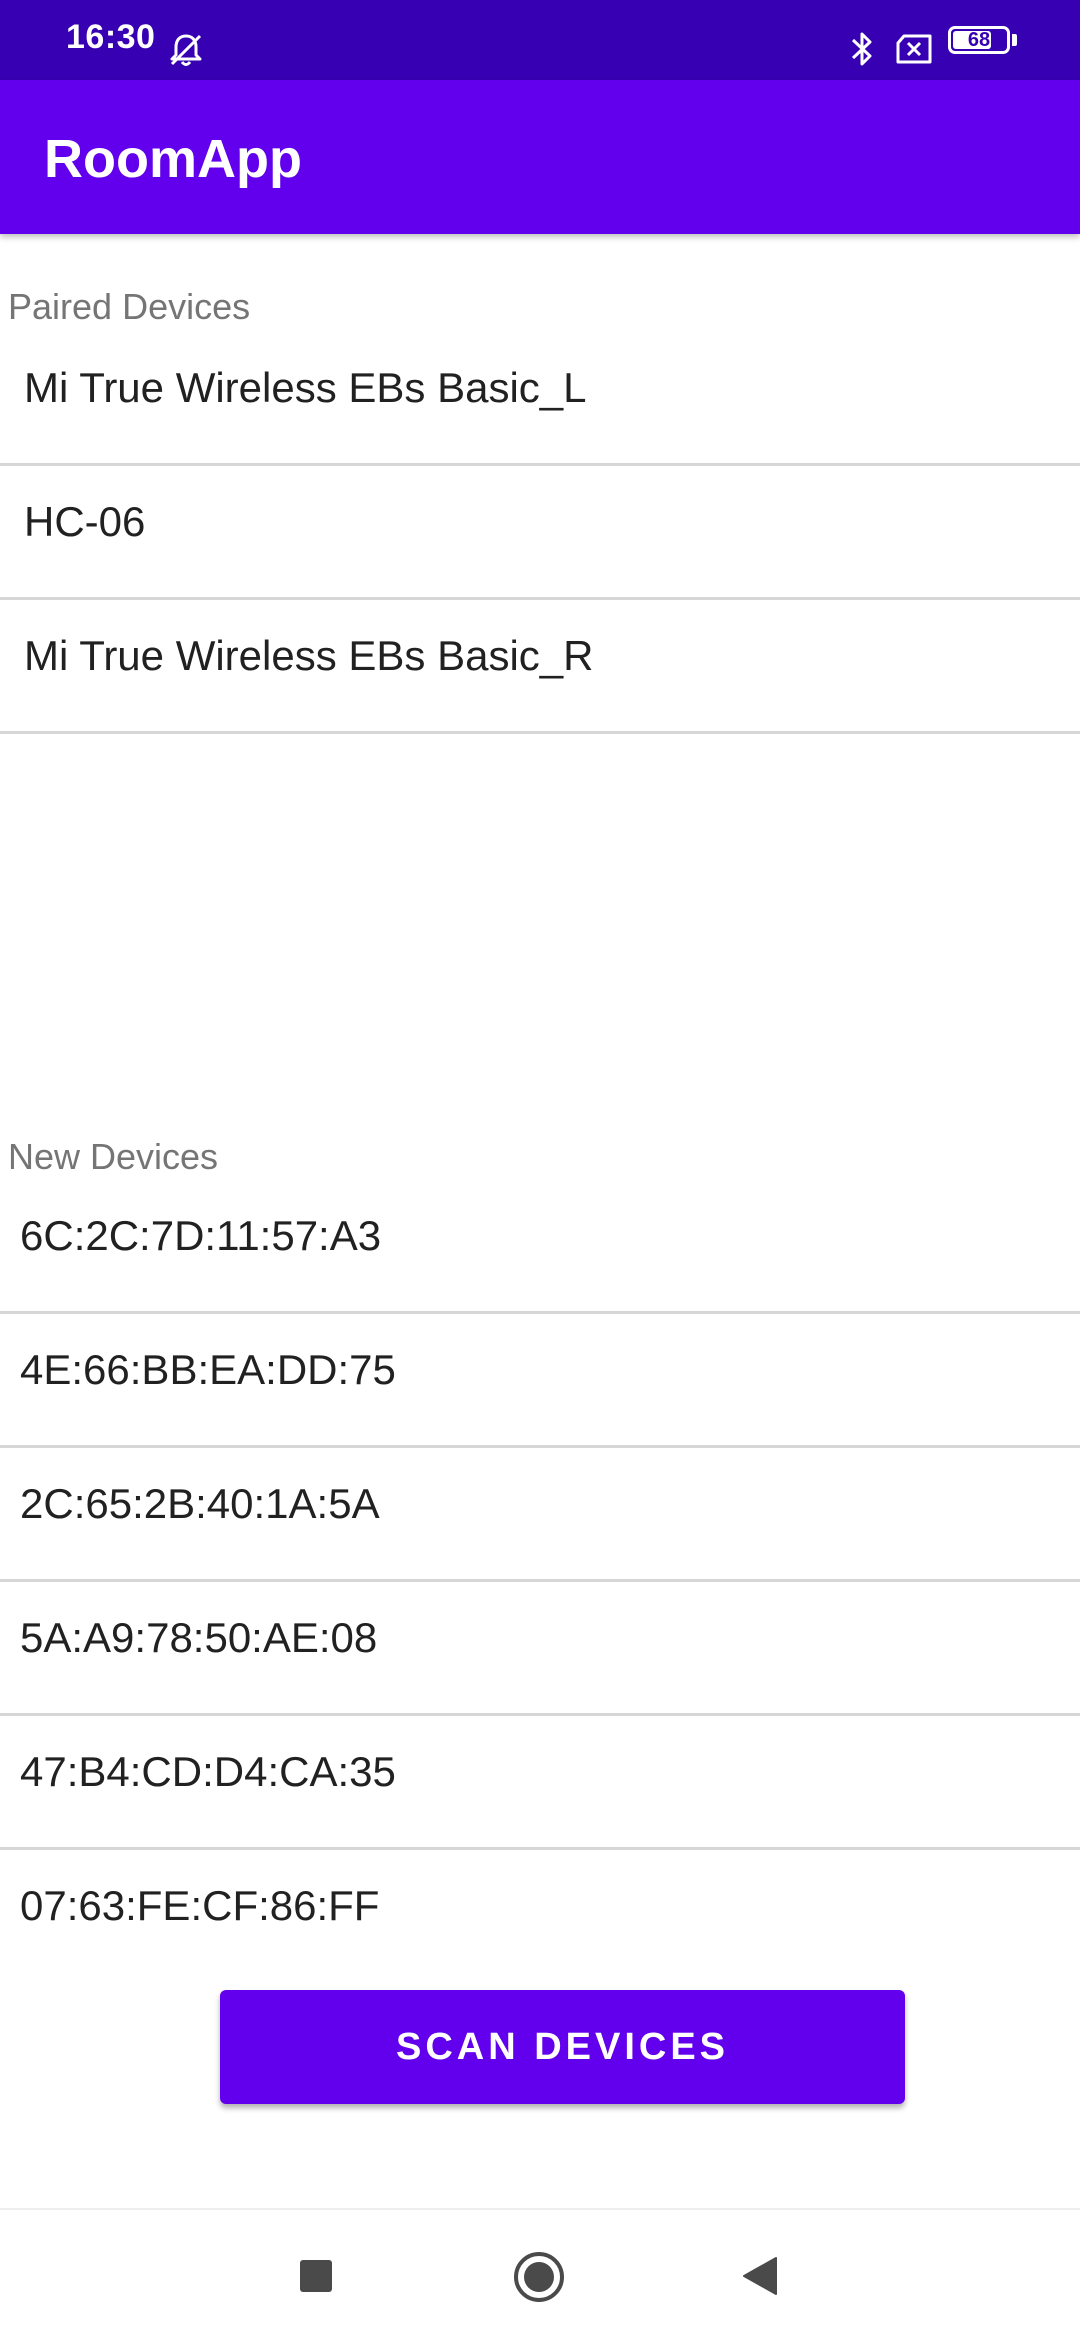 This screenshot has width=1080, height=2340. Describe the element at coordinates (129, 306) in the screenshot. I see `paired-devices-header: Paired Devices` at that location.